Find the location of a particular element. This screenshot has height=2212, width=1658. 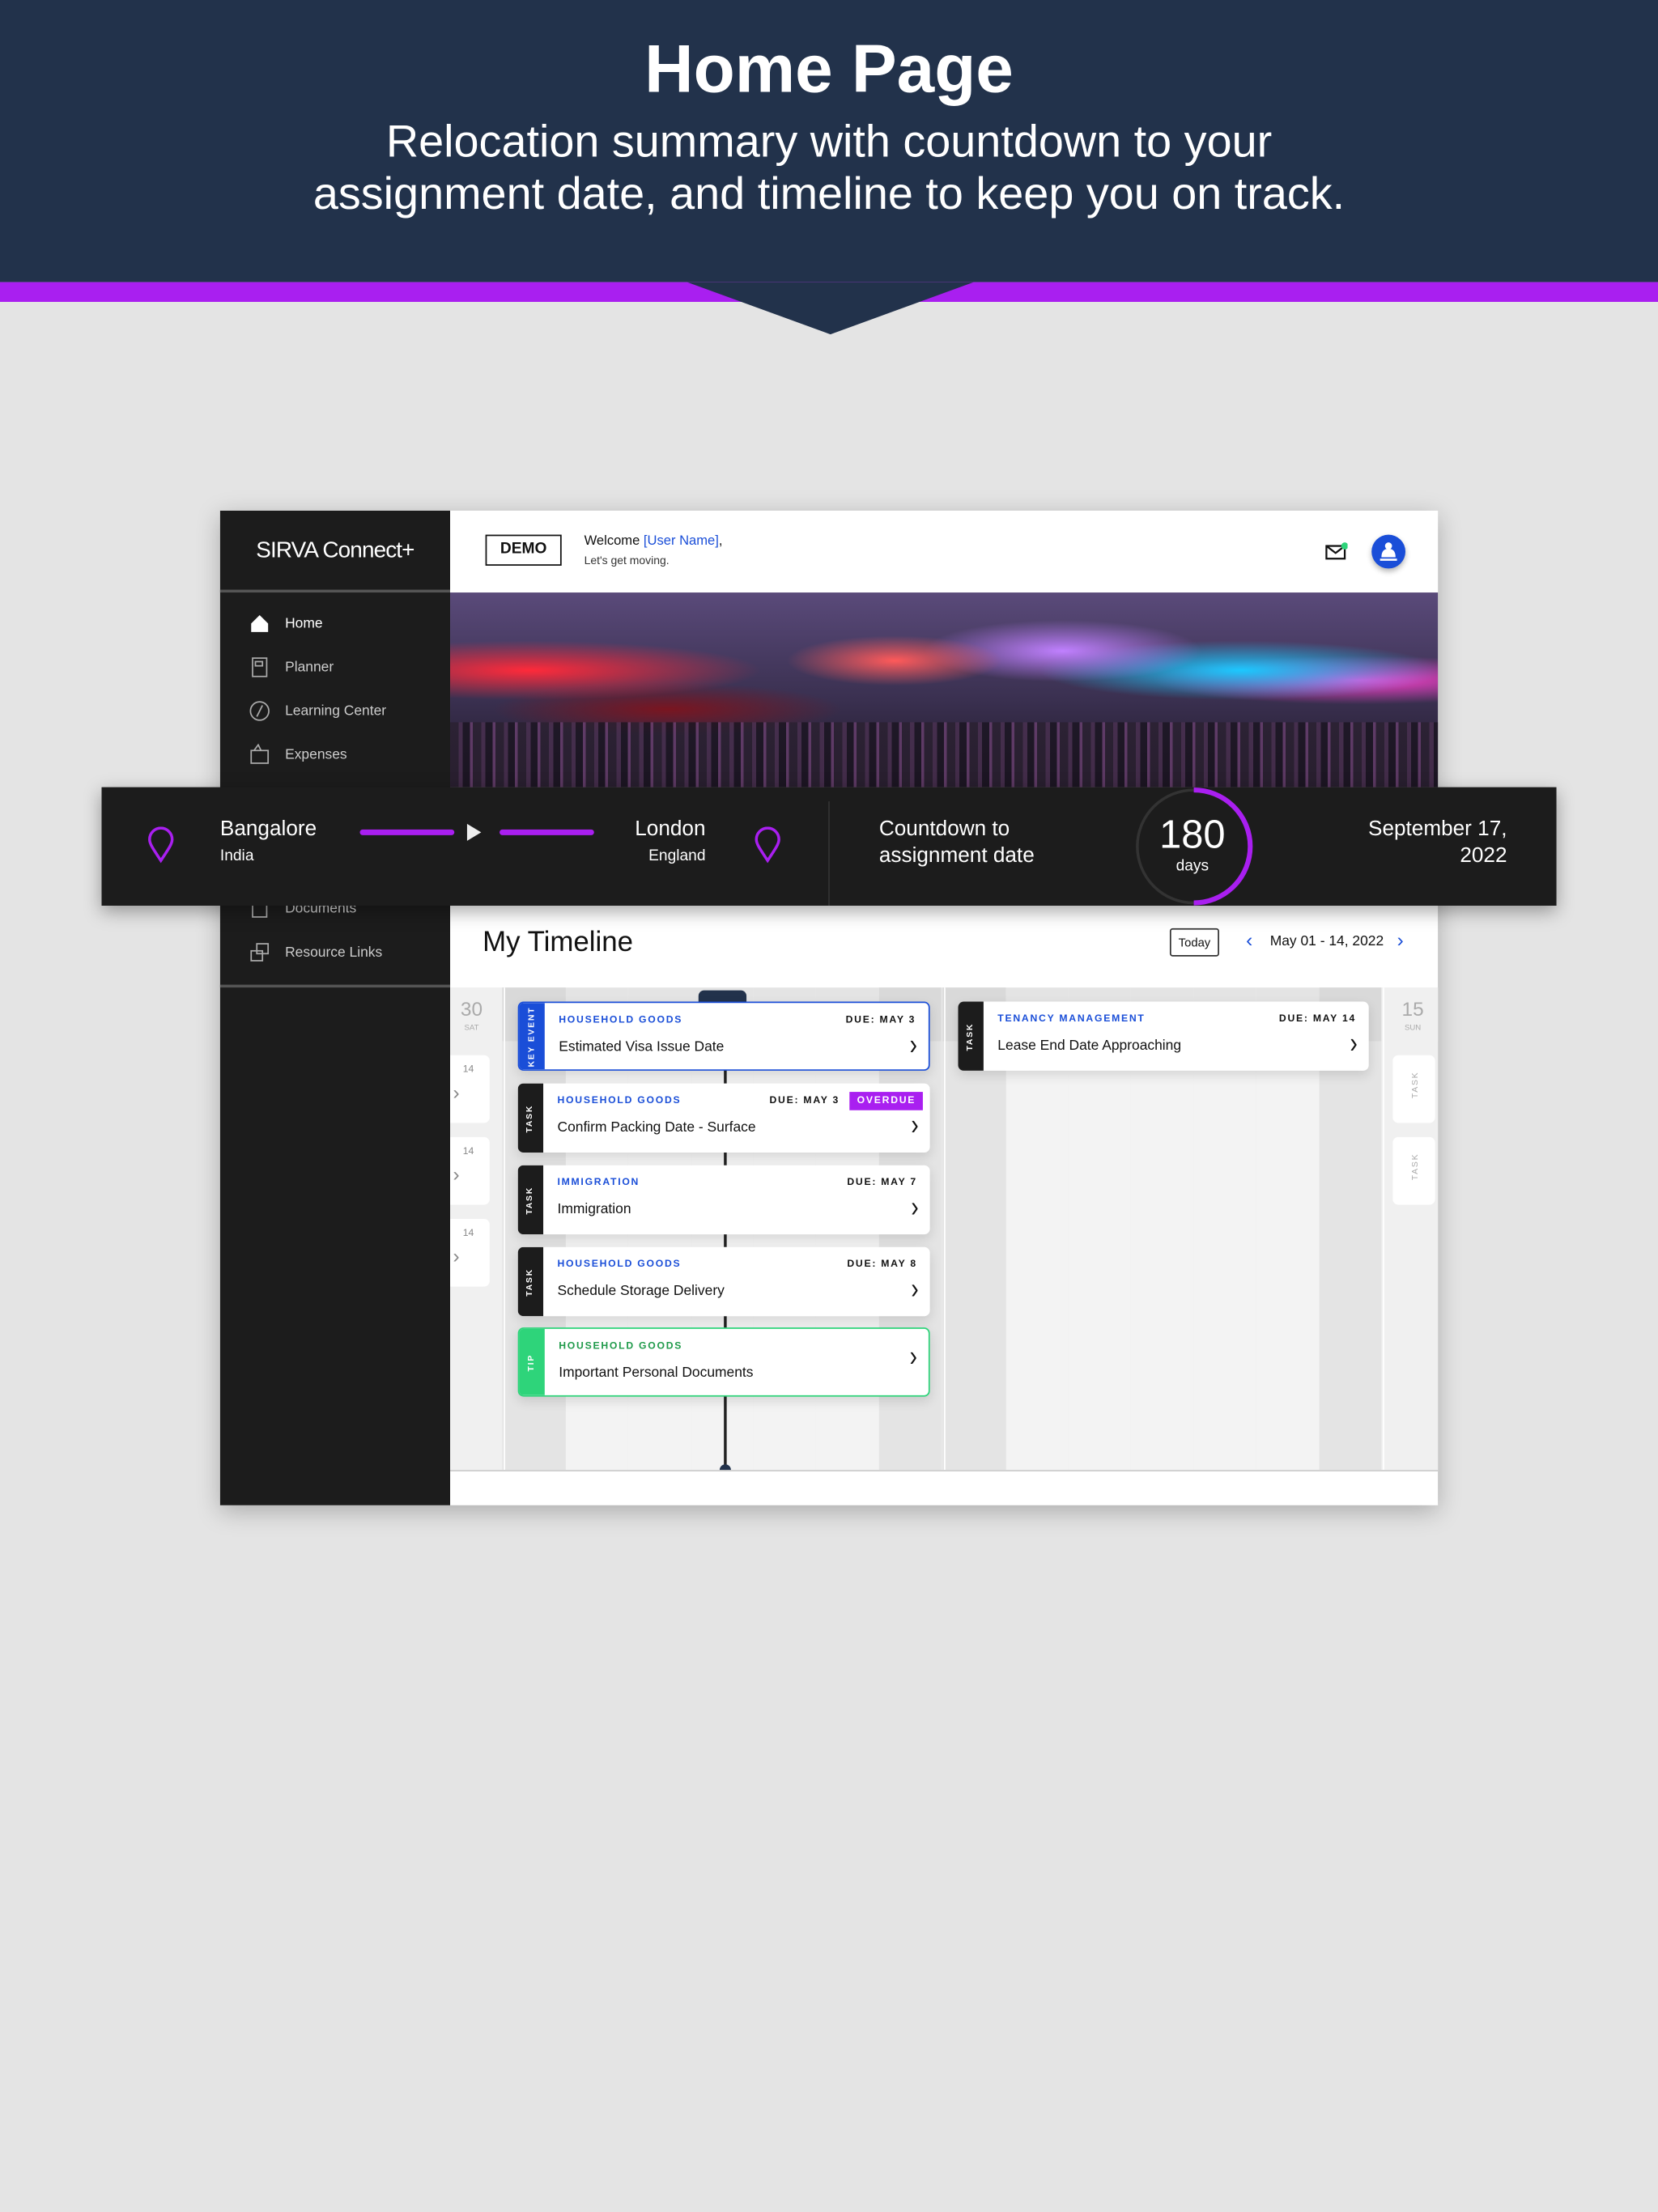

day-header: 15 SUN is located at coordinates (1410, 1014).